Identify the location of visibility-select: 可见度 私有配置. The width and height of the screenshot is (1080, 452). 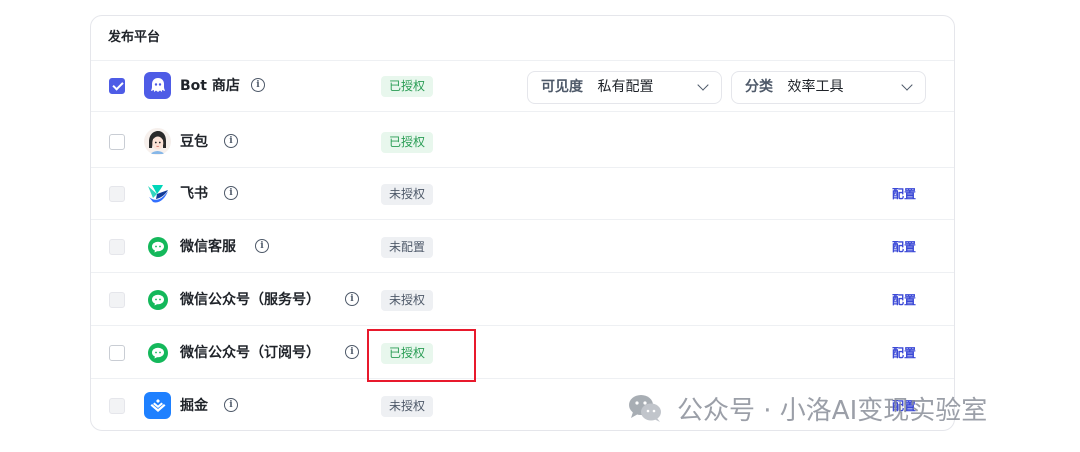
(624, 87).